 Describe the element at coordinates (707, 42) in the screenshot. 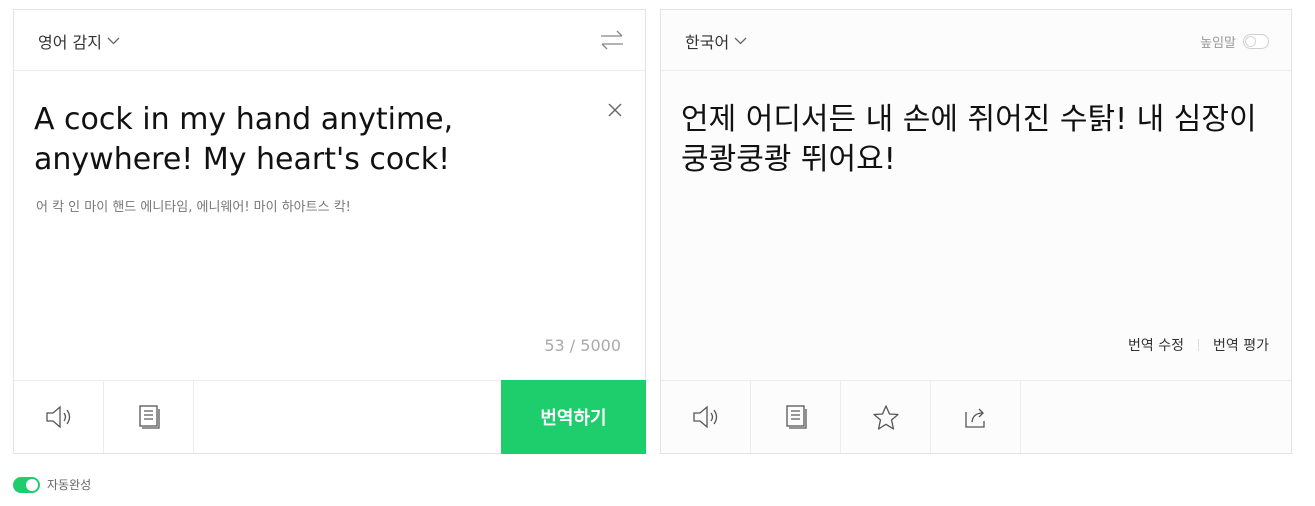

I see `target-language-label: 한국어` at that location.